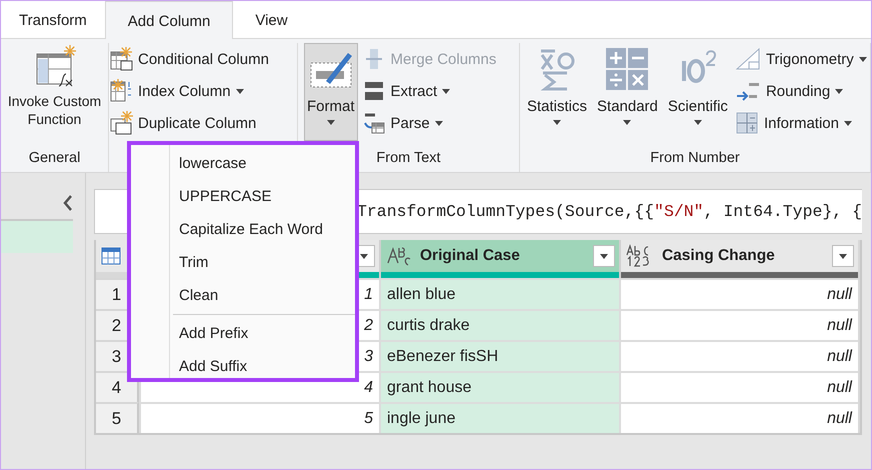 This screenshot has height=470, width=872. I want to click on group-label: From Text, so click(408, 158).